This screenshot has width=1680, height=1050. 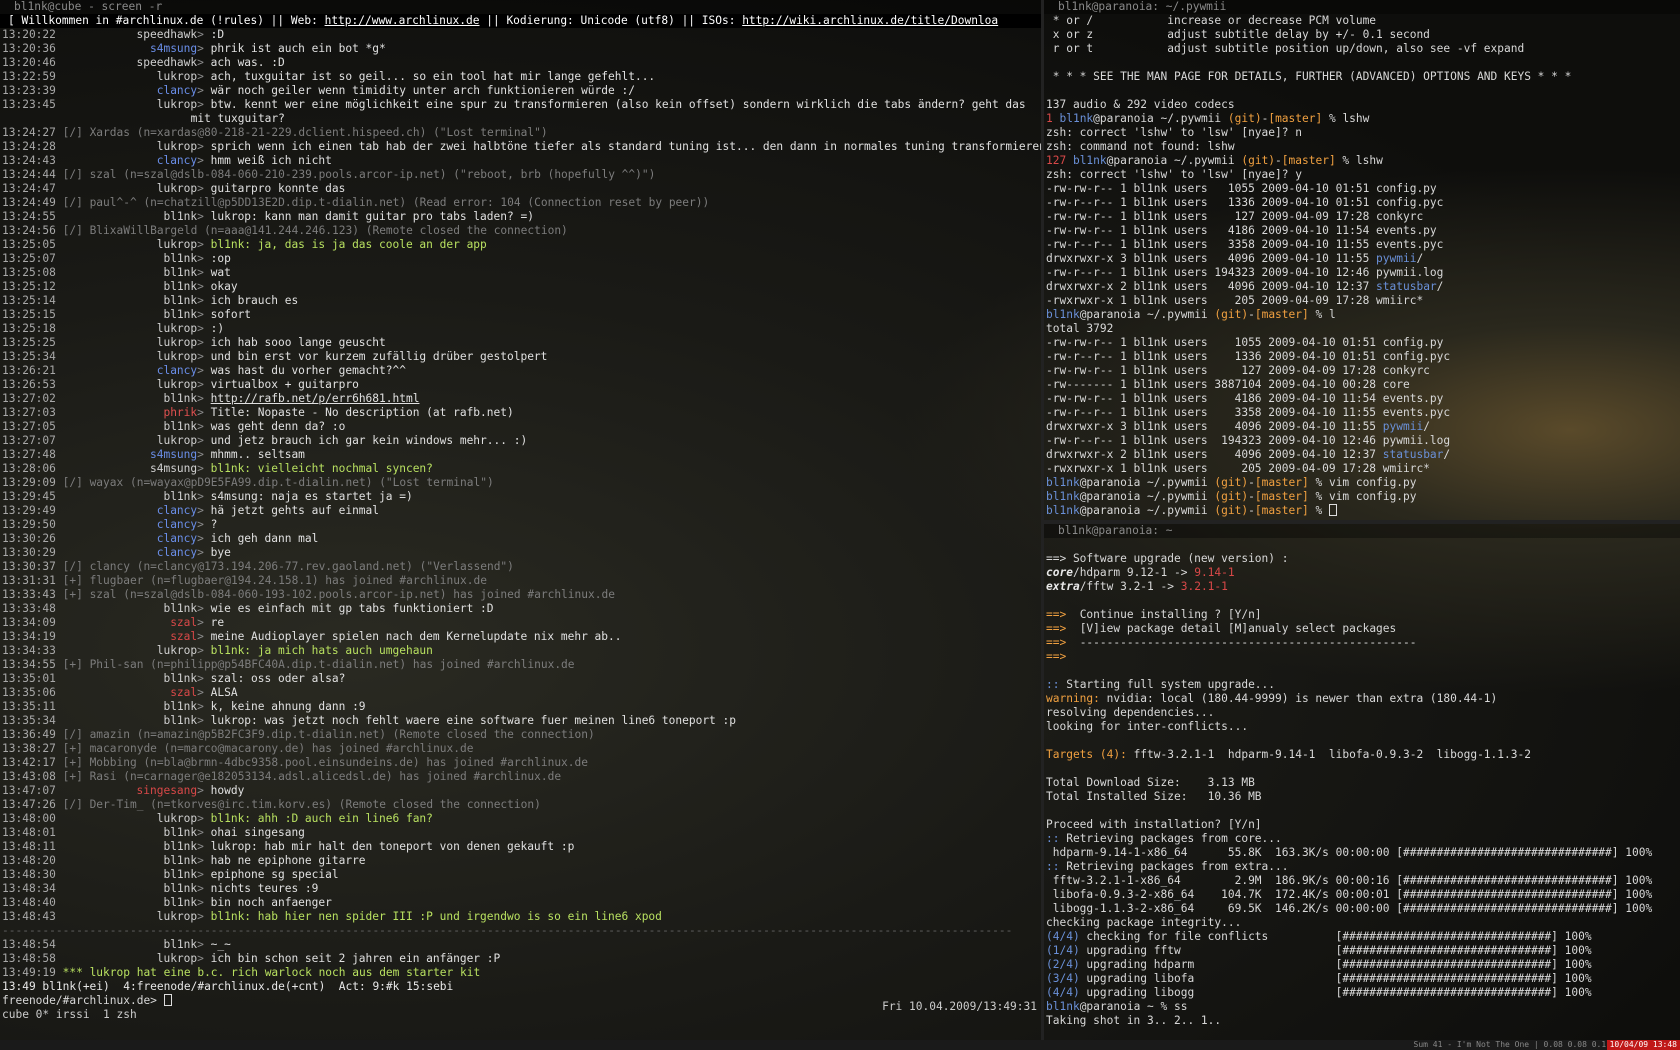 What do you see at coordinates (402, 20) in the screenshot?
I see `topic-link: http://www.archlinux.de` at bounding box center [402, 20].